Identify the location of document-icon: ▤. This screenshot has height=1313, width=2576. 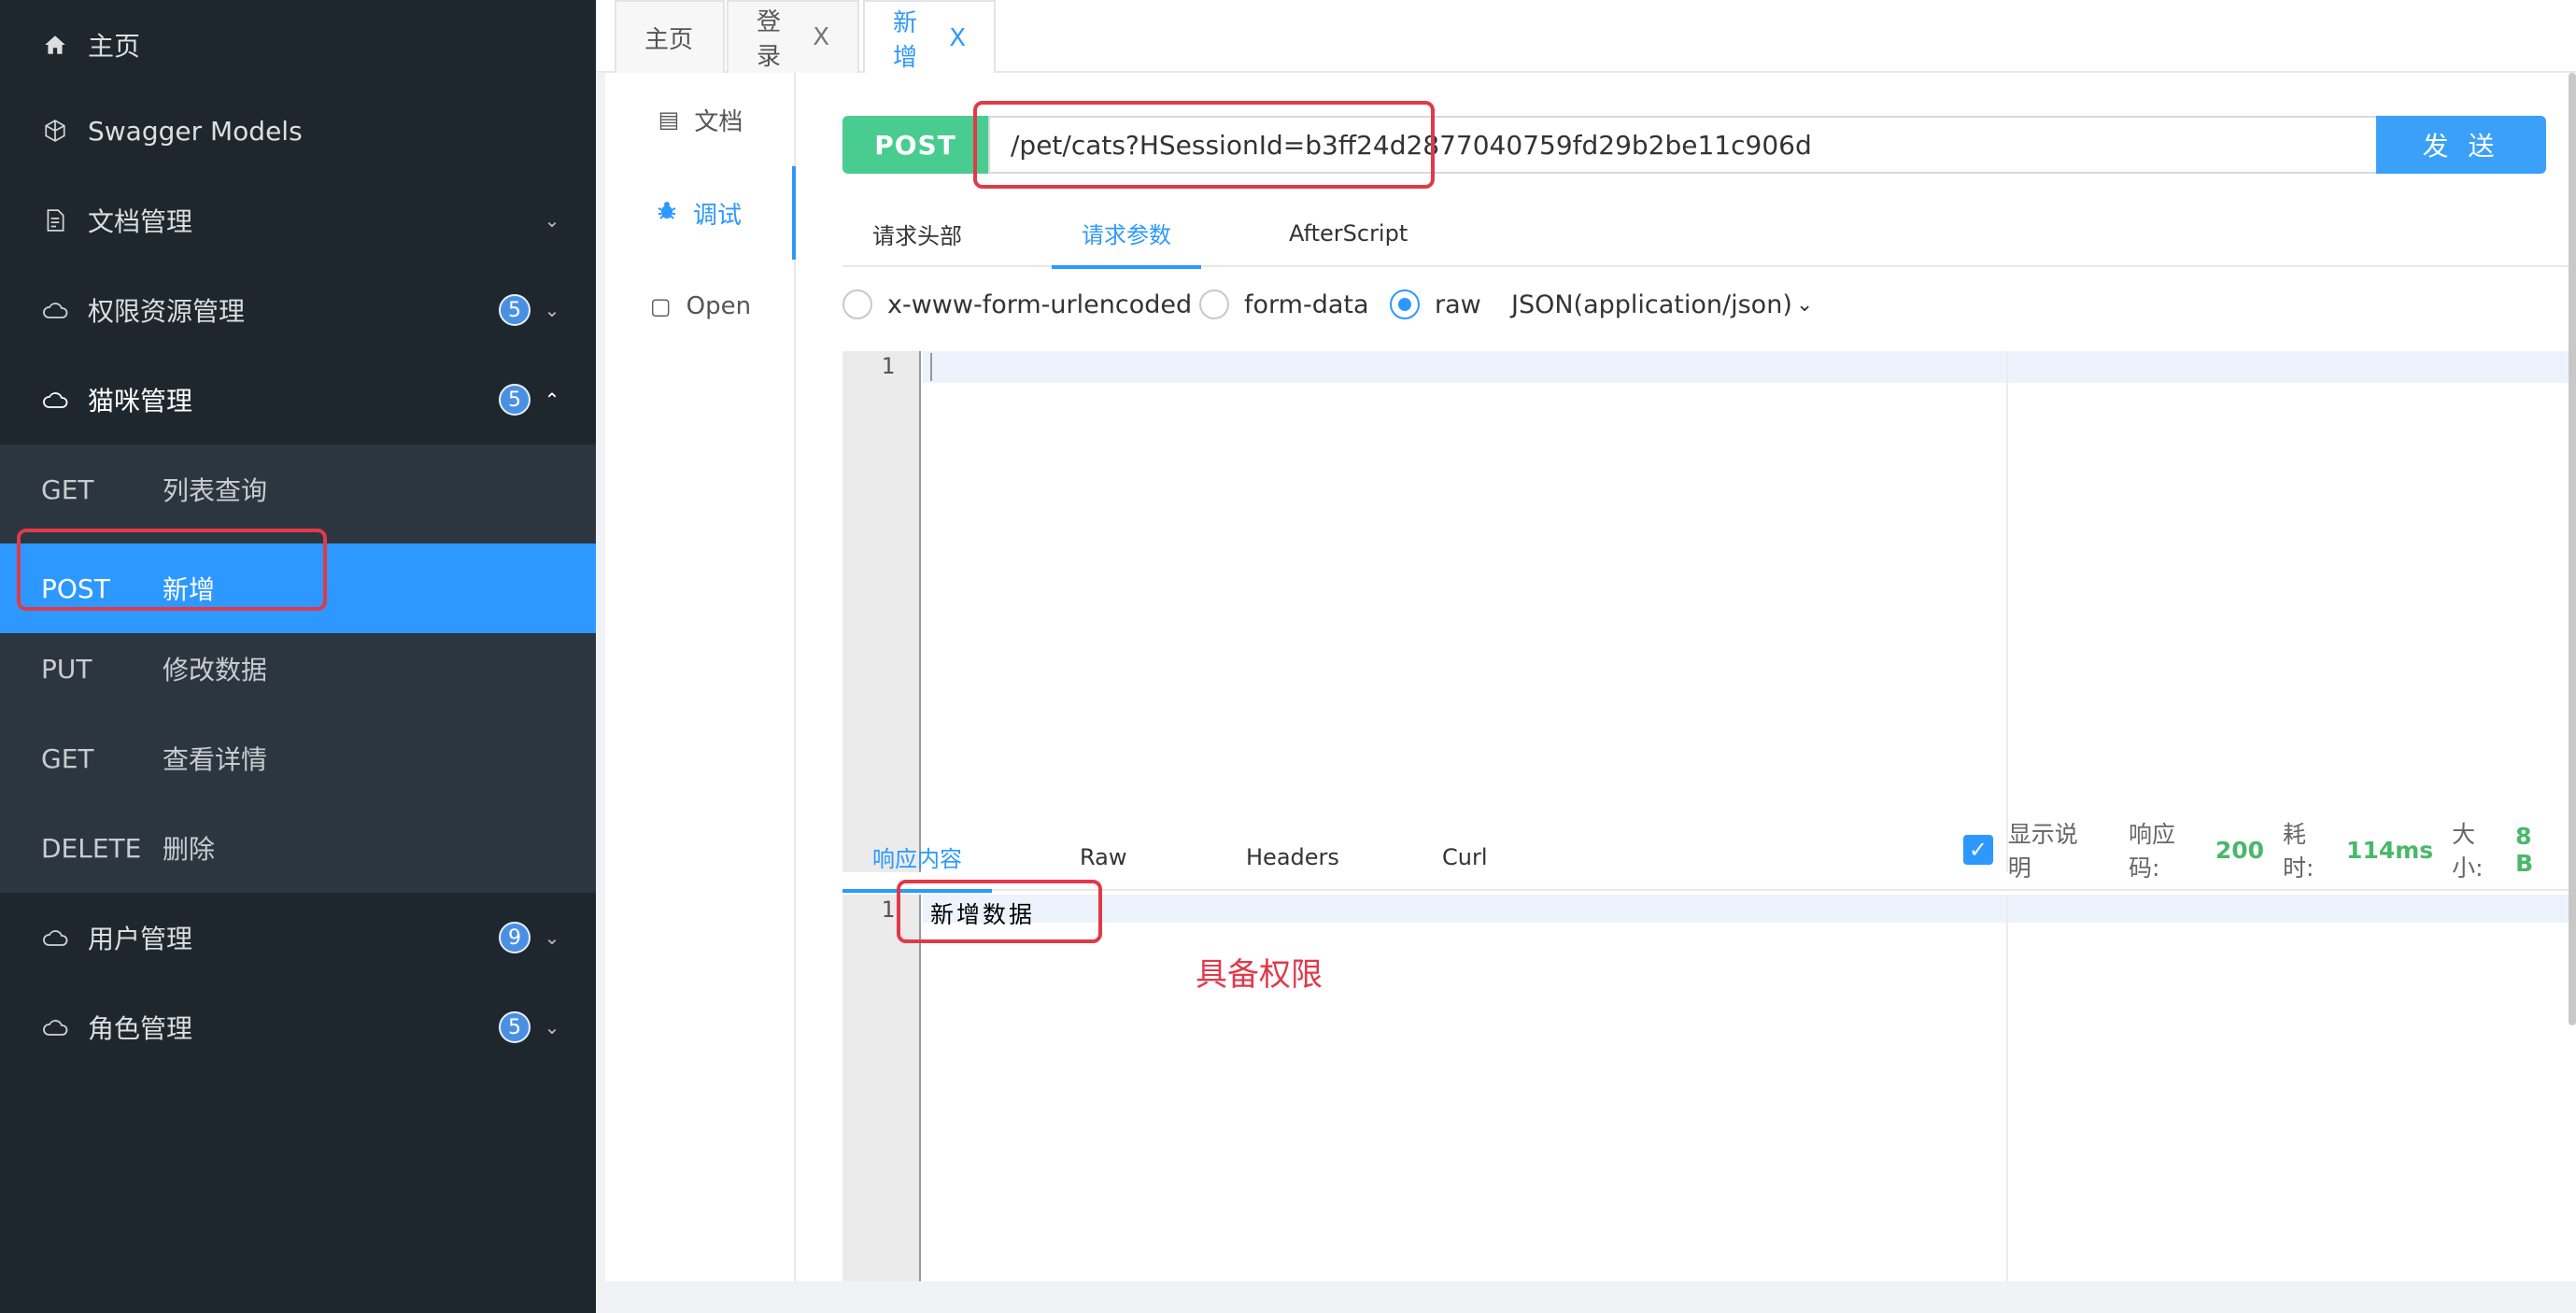
(669, 119).